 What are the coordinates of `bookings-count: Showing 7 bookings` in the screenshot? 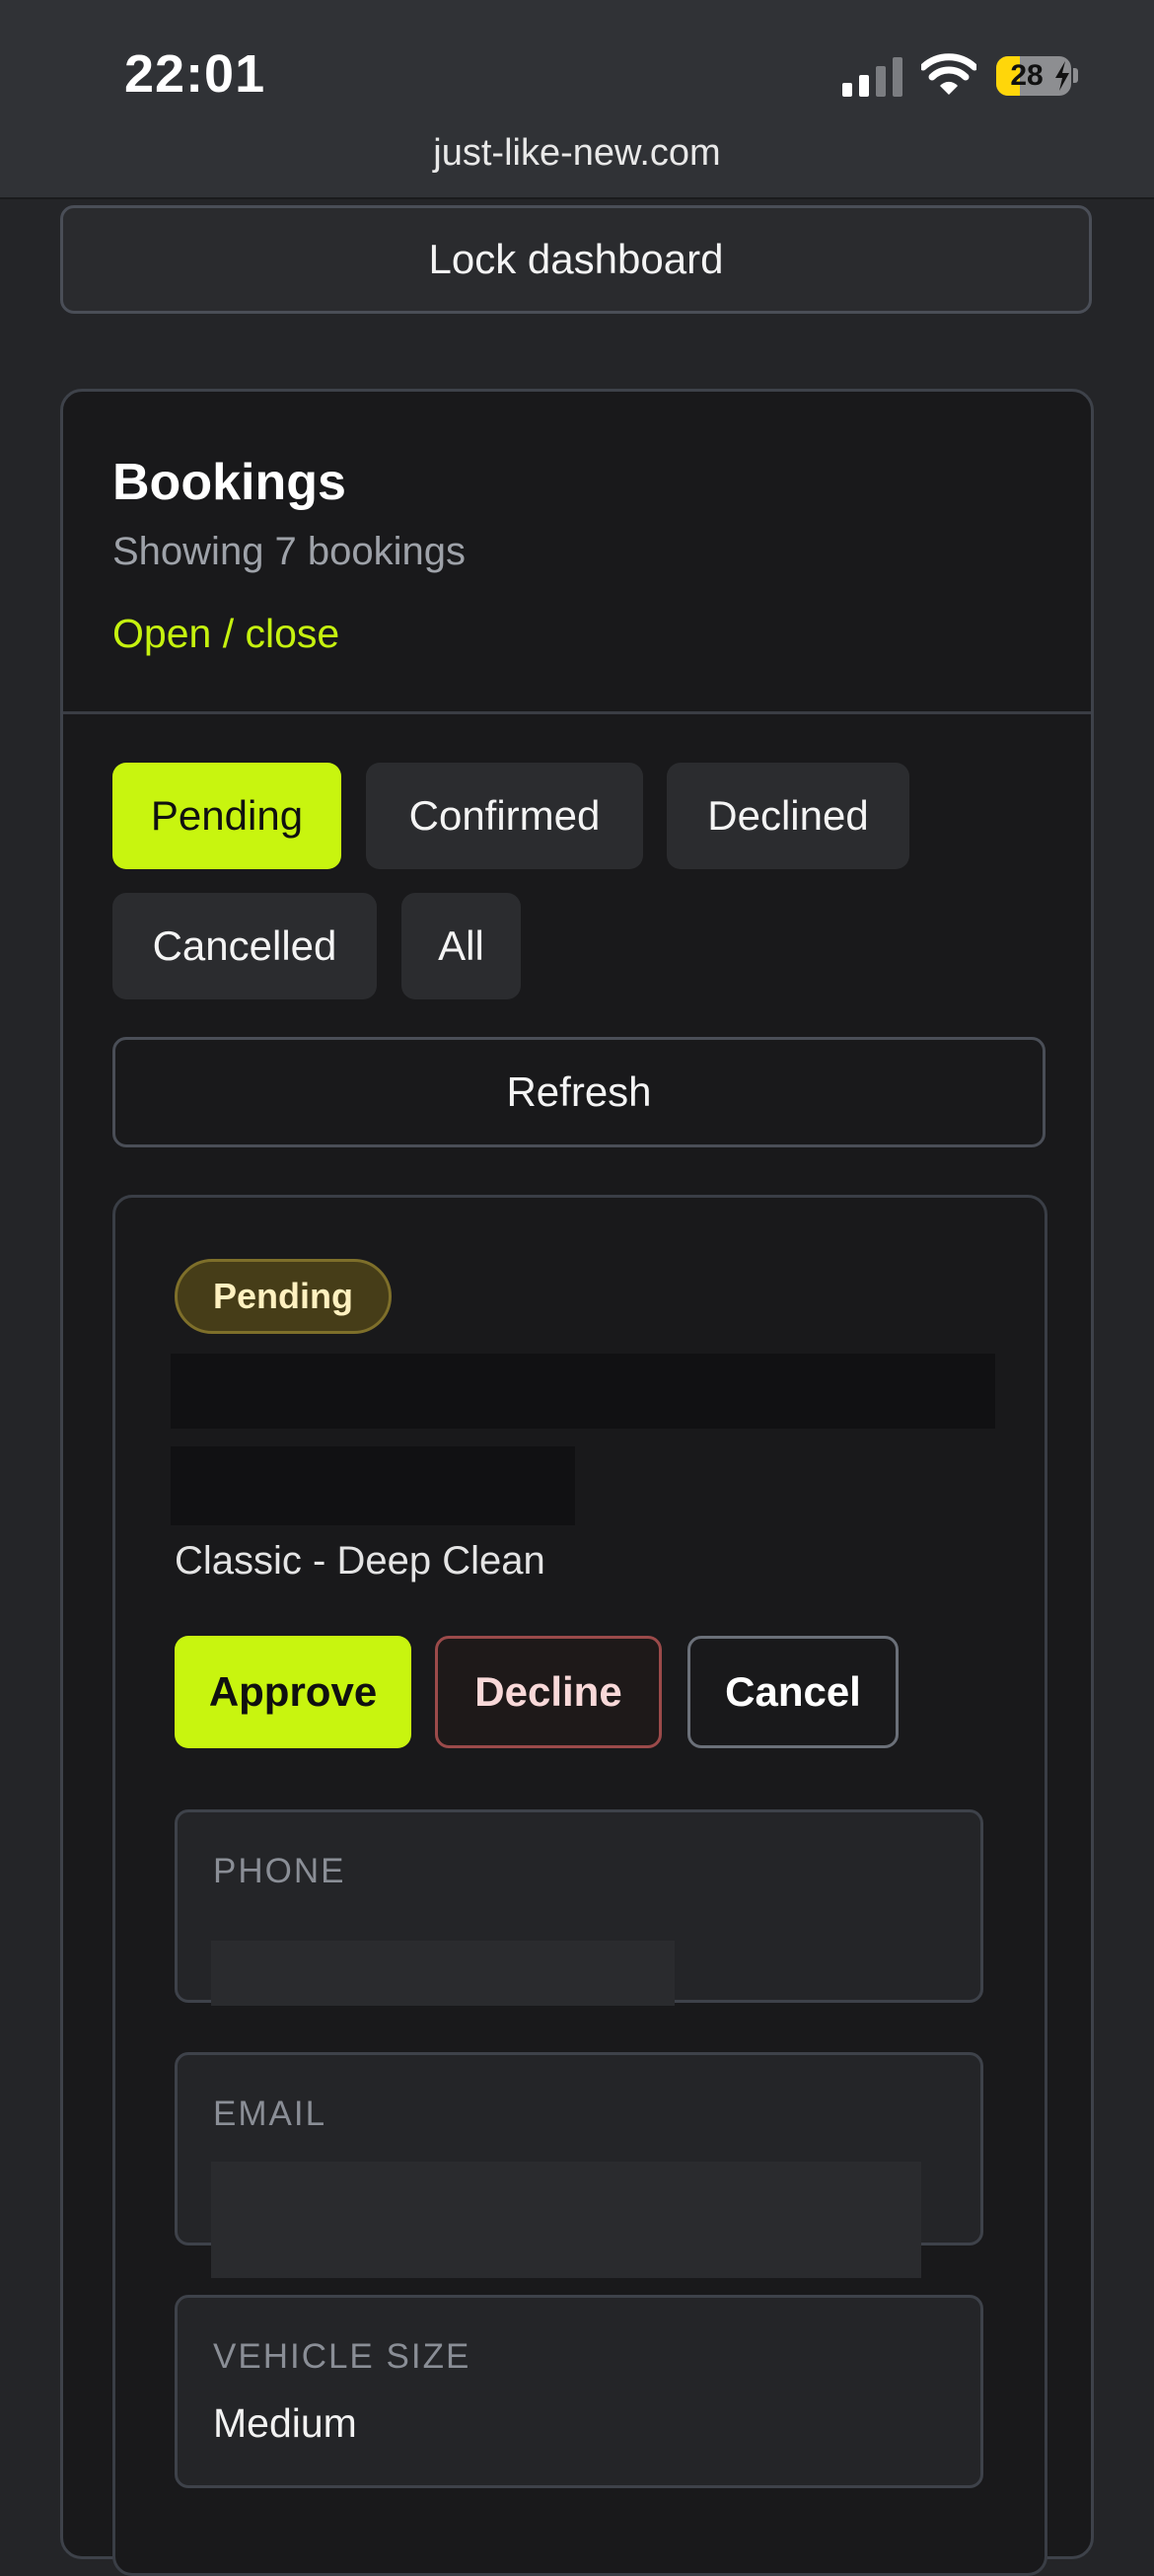 It's located at (289, 551).